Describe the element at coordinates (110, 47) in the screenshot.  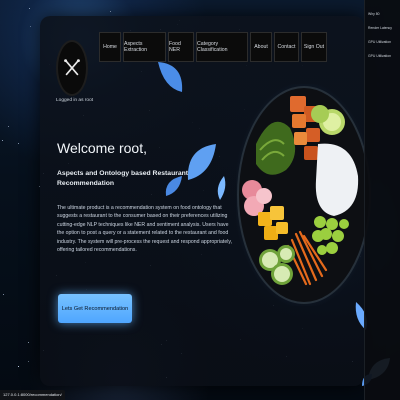
I see `nav-home: Home` at that location.